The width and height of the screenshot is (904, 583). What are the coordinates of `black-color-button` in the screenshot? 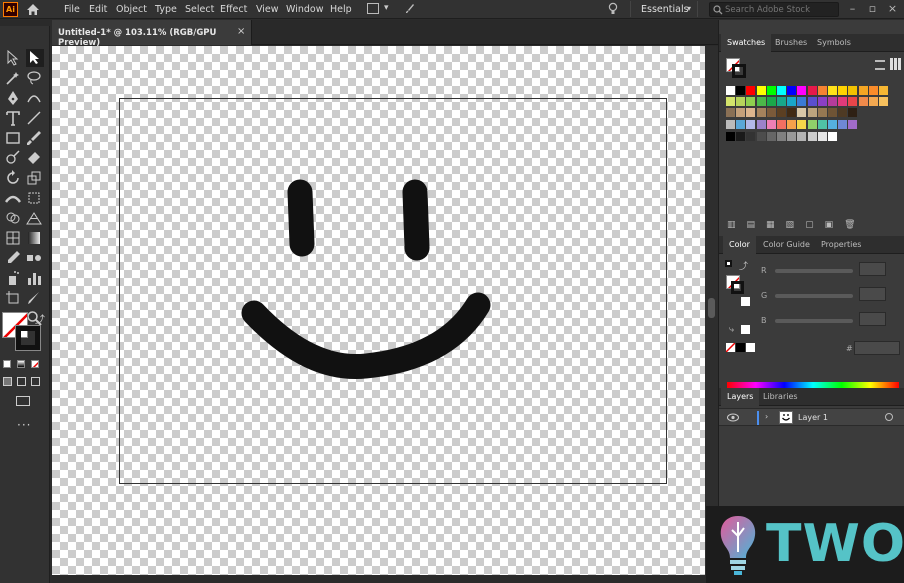 It's located at (740, 347).